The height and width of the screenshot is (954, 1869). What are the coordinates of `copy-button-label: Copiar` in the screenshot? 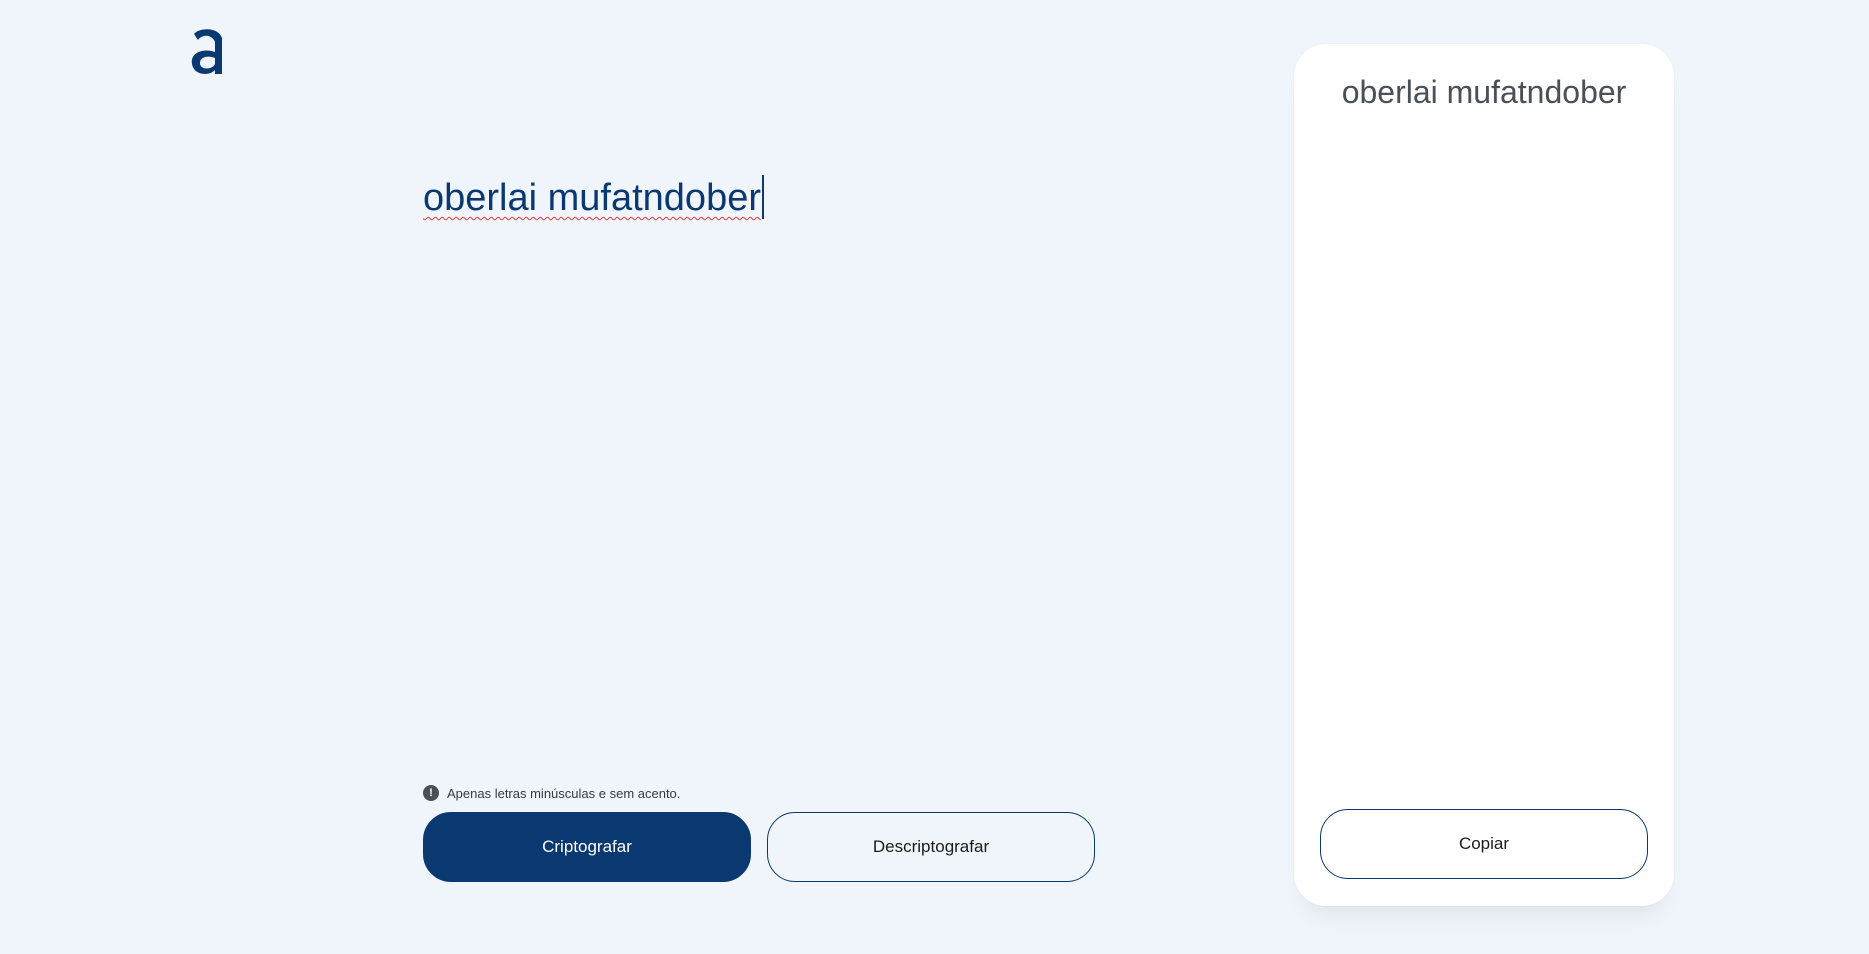 It's located at (1484, 843).